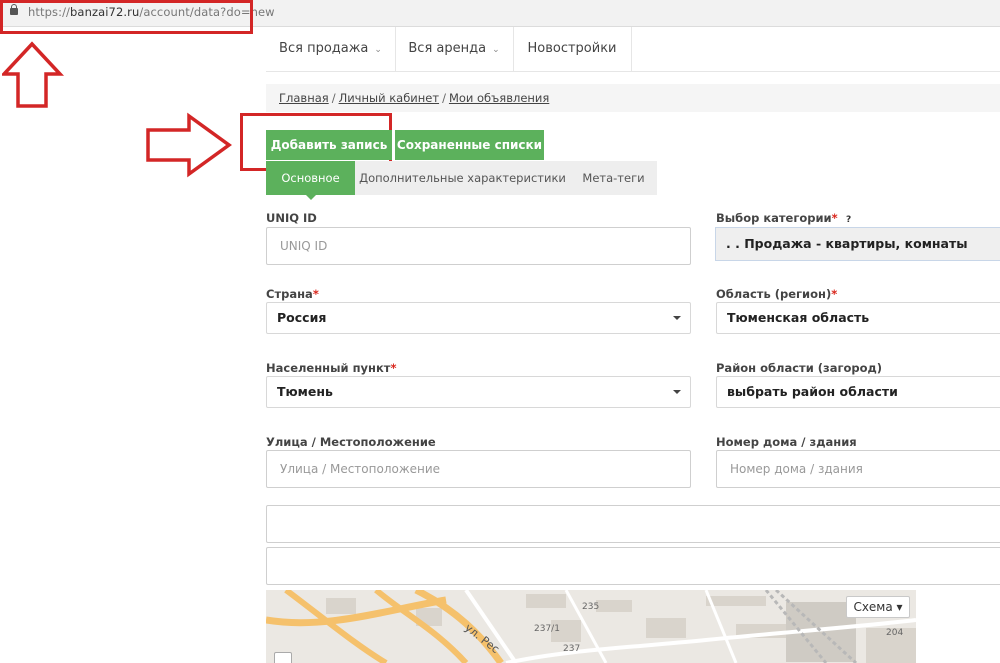 This screenshot has height=663, width=1000. What do you see at coordinates (329, 145) in the screenshot?
I see `add-record-button: Добавить запись` at bounding box center [329, 145].